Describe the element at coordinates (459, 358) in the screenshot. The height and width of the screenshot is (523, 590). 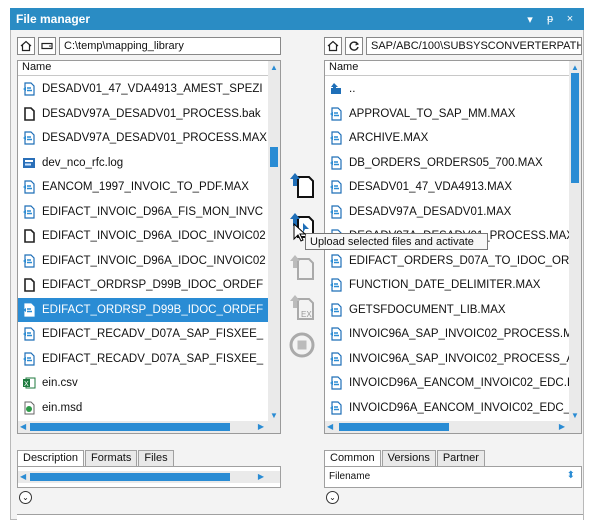
I see `file-name-label: INVOIC96A_SAP_INVOIC02_PROCESS_A` at that location.